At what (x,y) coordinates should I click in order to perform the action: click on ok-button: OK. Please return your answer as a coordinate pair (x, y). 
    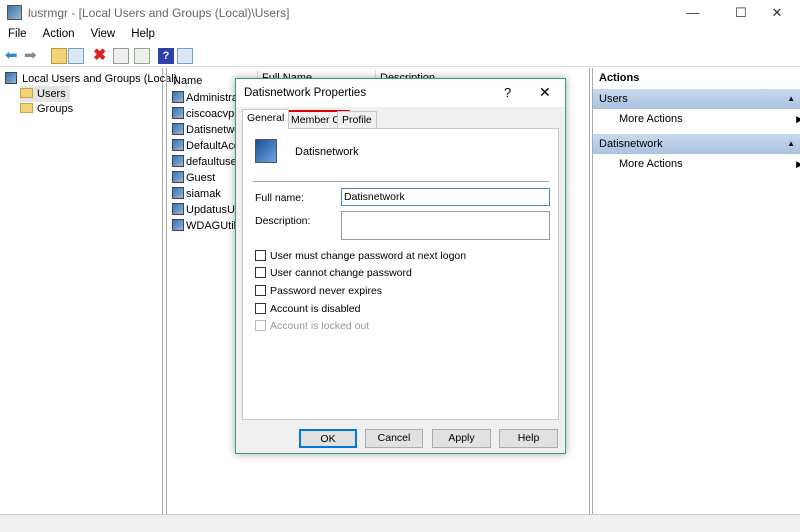
    Looking at the image, I should click on (328, 438).